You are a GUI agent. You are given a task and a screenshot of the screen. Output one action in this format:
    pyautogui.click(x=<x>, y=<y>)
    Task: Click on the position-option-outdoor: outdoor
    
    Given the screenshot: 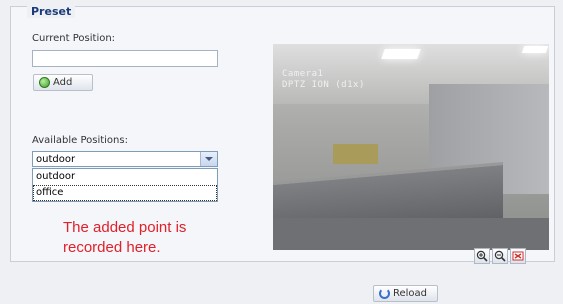 What is the action you would take?
    pyautogui.click(x=125, y=177)
    